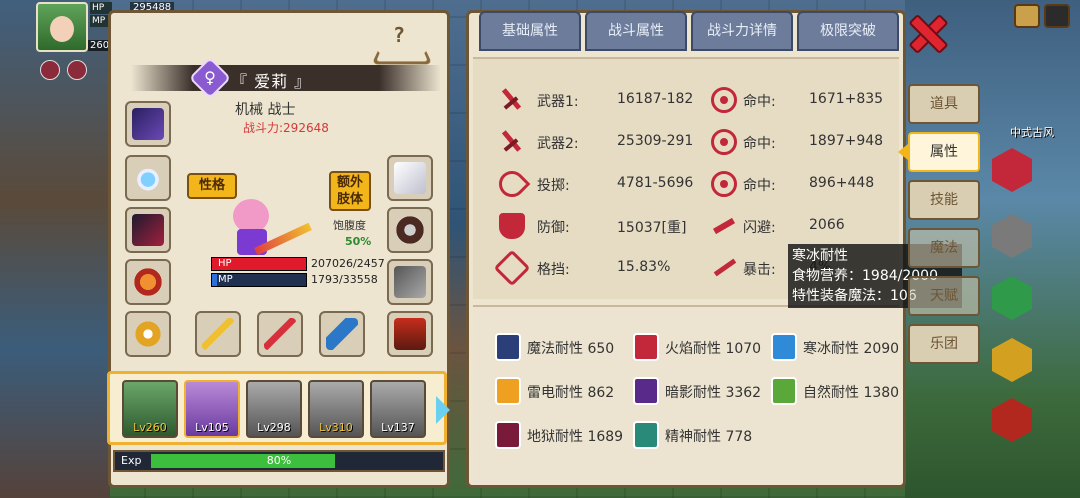  Describe the element at coordinates (724, 268) in the screenshot. I see `crit-icon` at that location.